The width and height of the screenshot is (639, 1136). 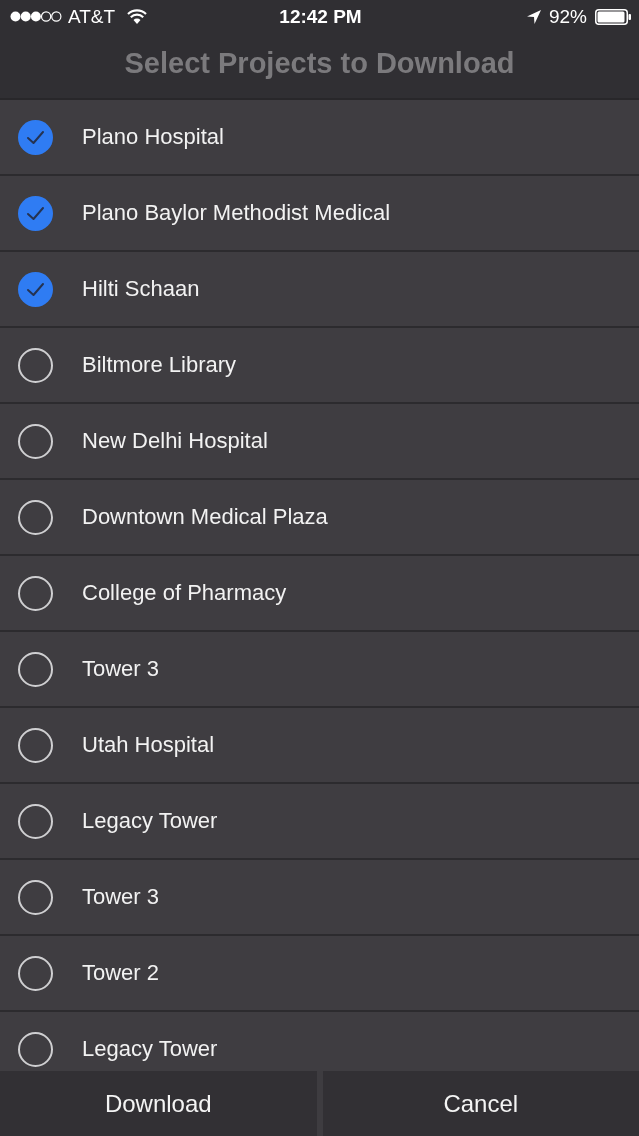 I want to click on project-name: College of Pharmacy, so click(x=184, y=593).